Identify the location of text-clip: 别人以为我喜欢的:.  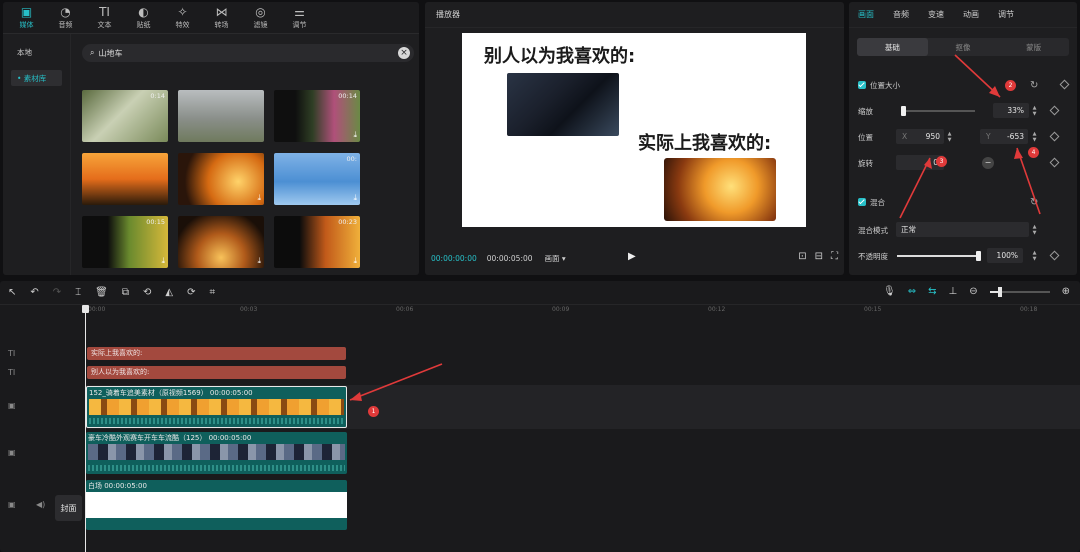
(216, 372).